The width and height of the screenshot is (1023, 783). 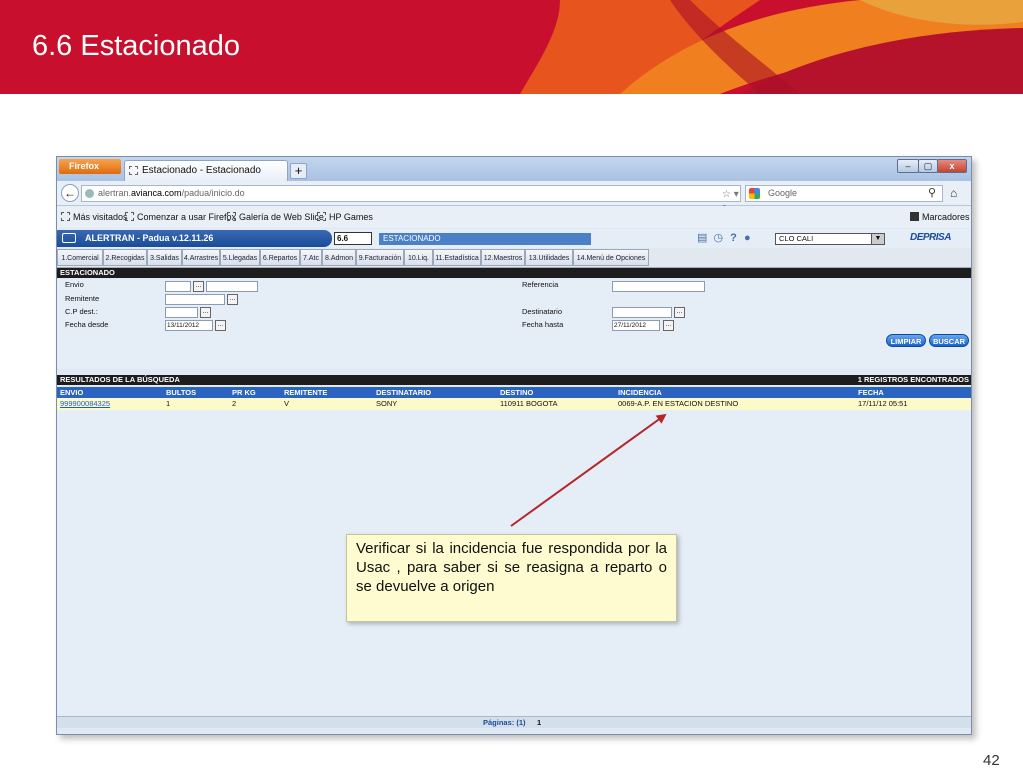 I want to click on callout-arrow, so click(x=588, y=470).